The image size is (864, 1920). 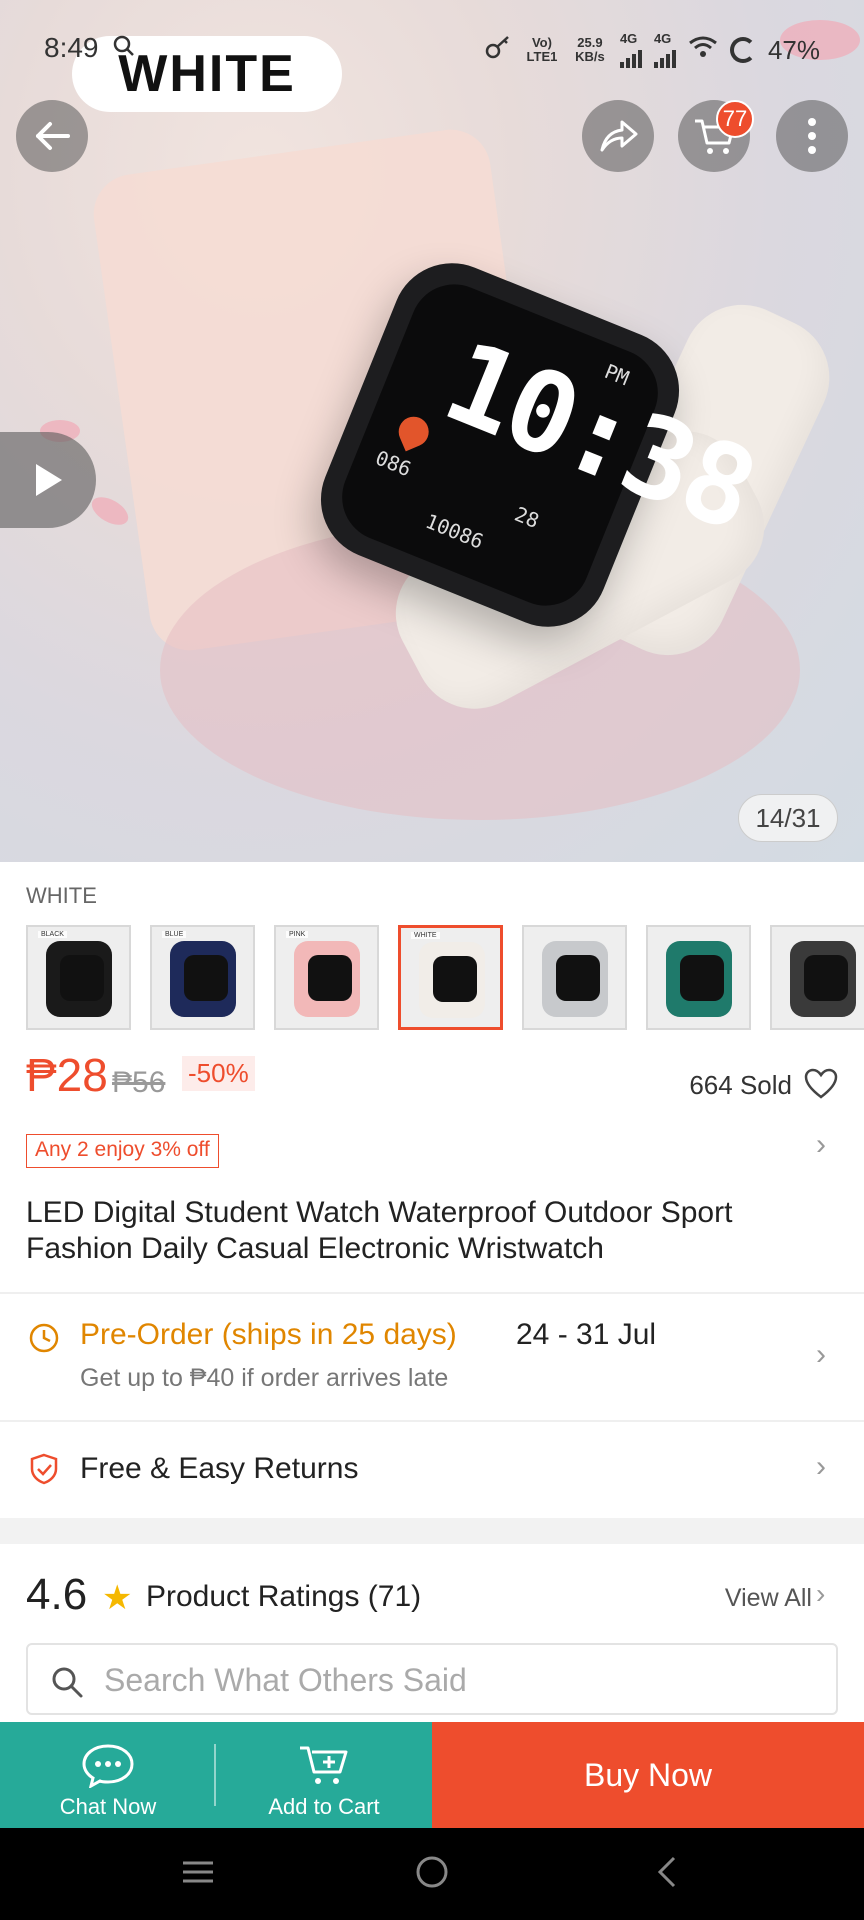 What do you see at coordinates (432, 1531) in the screenshot?
I see `section-gap` at bounding box center [432, 1531].